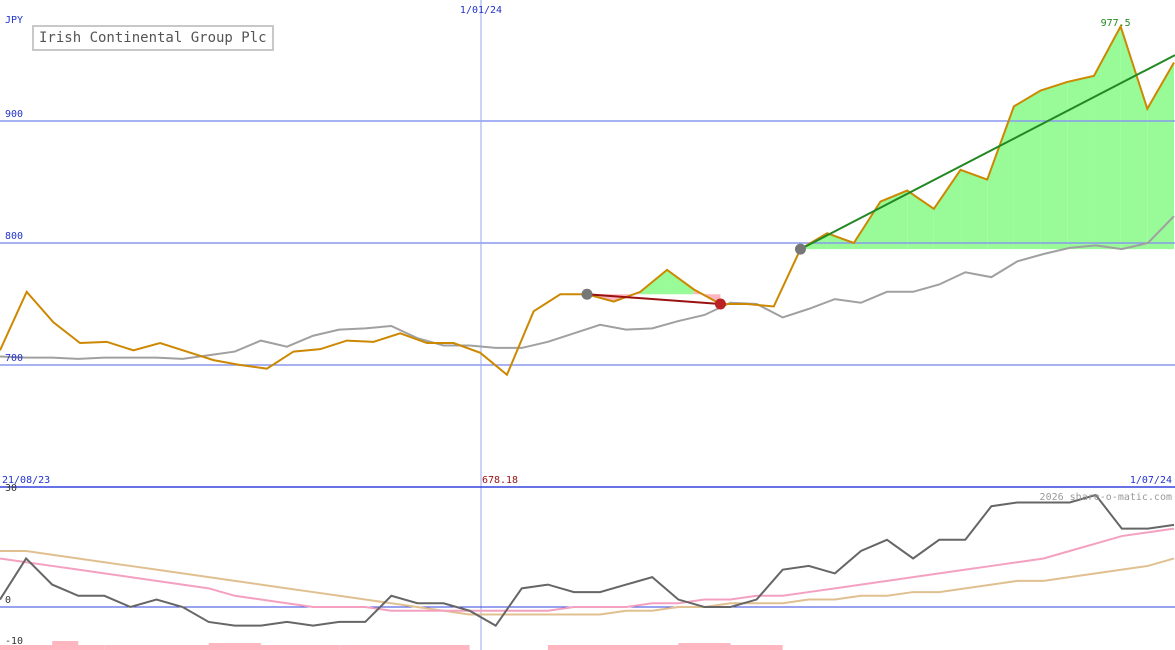 The width and height of the screenshot is (1175, 650). Describe the element at coordinates (481, 10) in the screenshot. I see `x-date-label-mid: 1/01/24` at that location.